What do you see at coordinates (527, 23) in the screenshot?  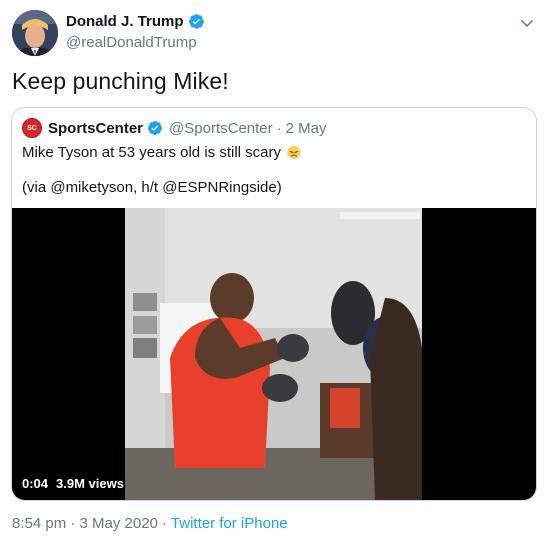 I see `chevron-down-icon` at bounding box center [527, 23].